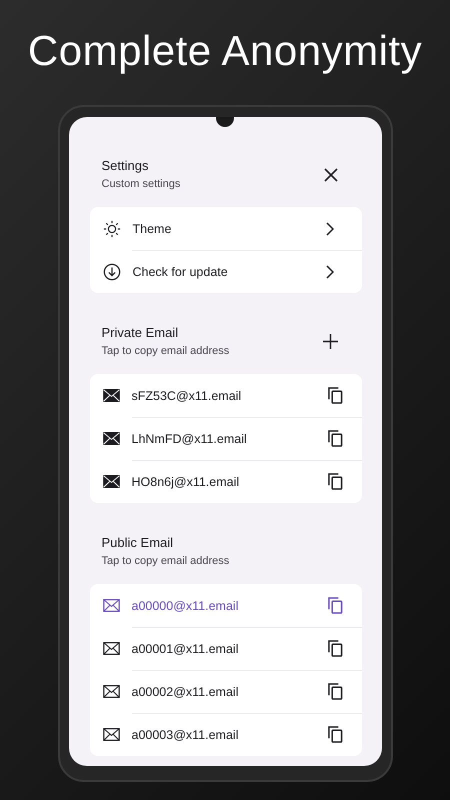 The image size is (450, 800). I want to click on settings-label: Theme, so click(152, 229).